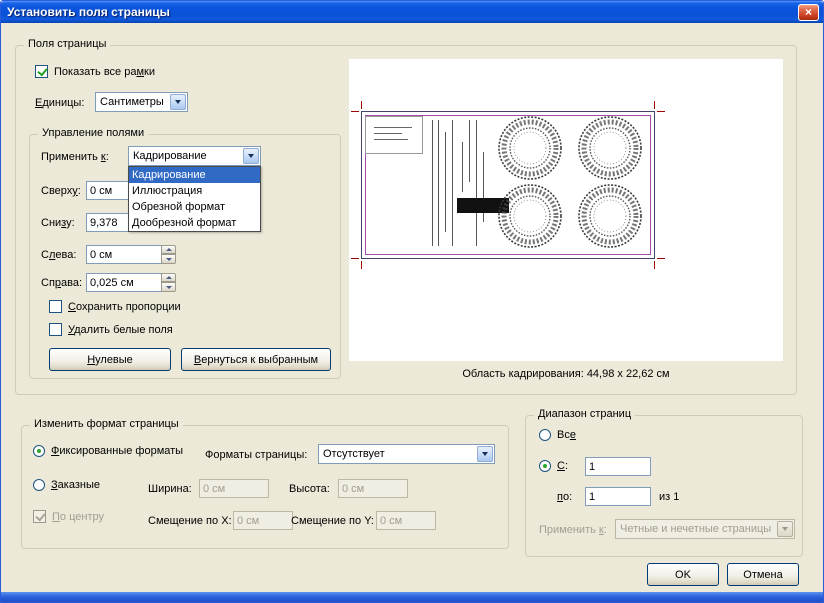 Image resolution: width=824 pixels, height=603 pixels. I want to click on to-page-input, so click(618, 496).